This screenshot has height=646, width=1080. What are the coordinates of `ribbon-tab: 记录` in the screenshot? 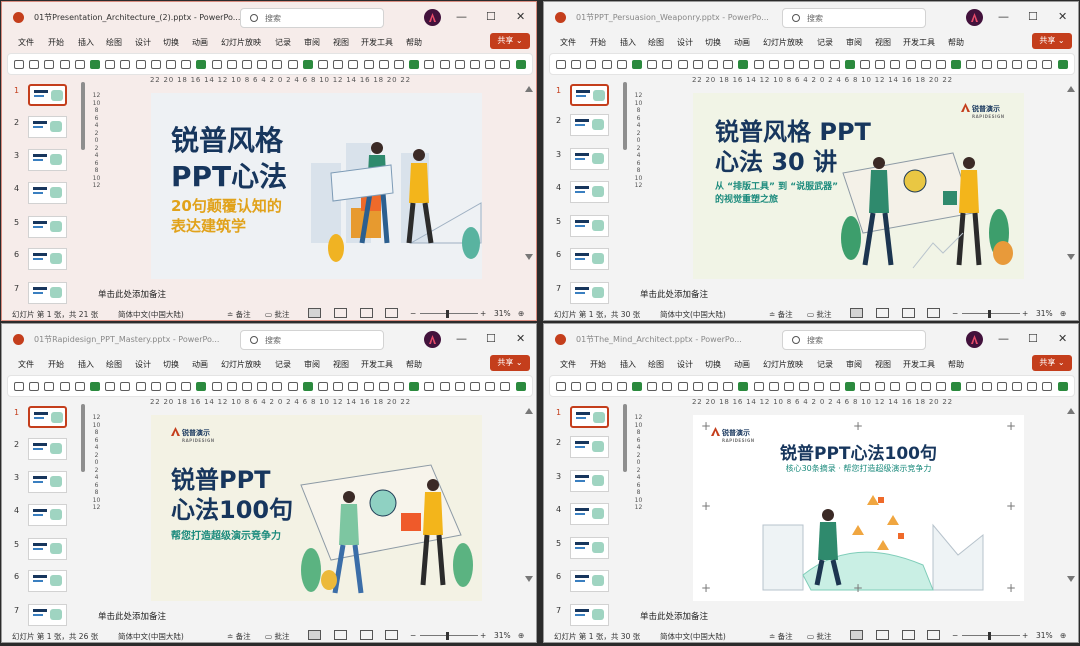 It's located at (283, 364).